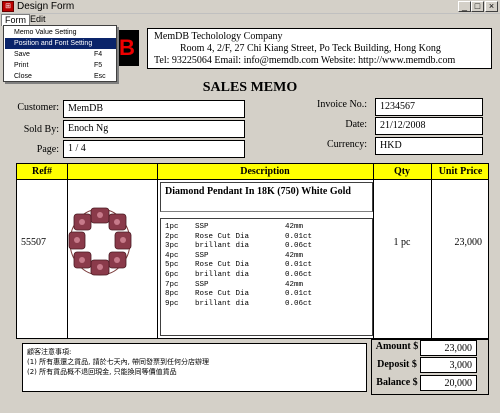  Describe the element at coordinates (154, 149) in the screenshot. I see `page-field: 1 / 4` at that location.